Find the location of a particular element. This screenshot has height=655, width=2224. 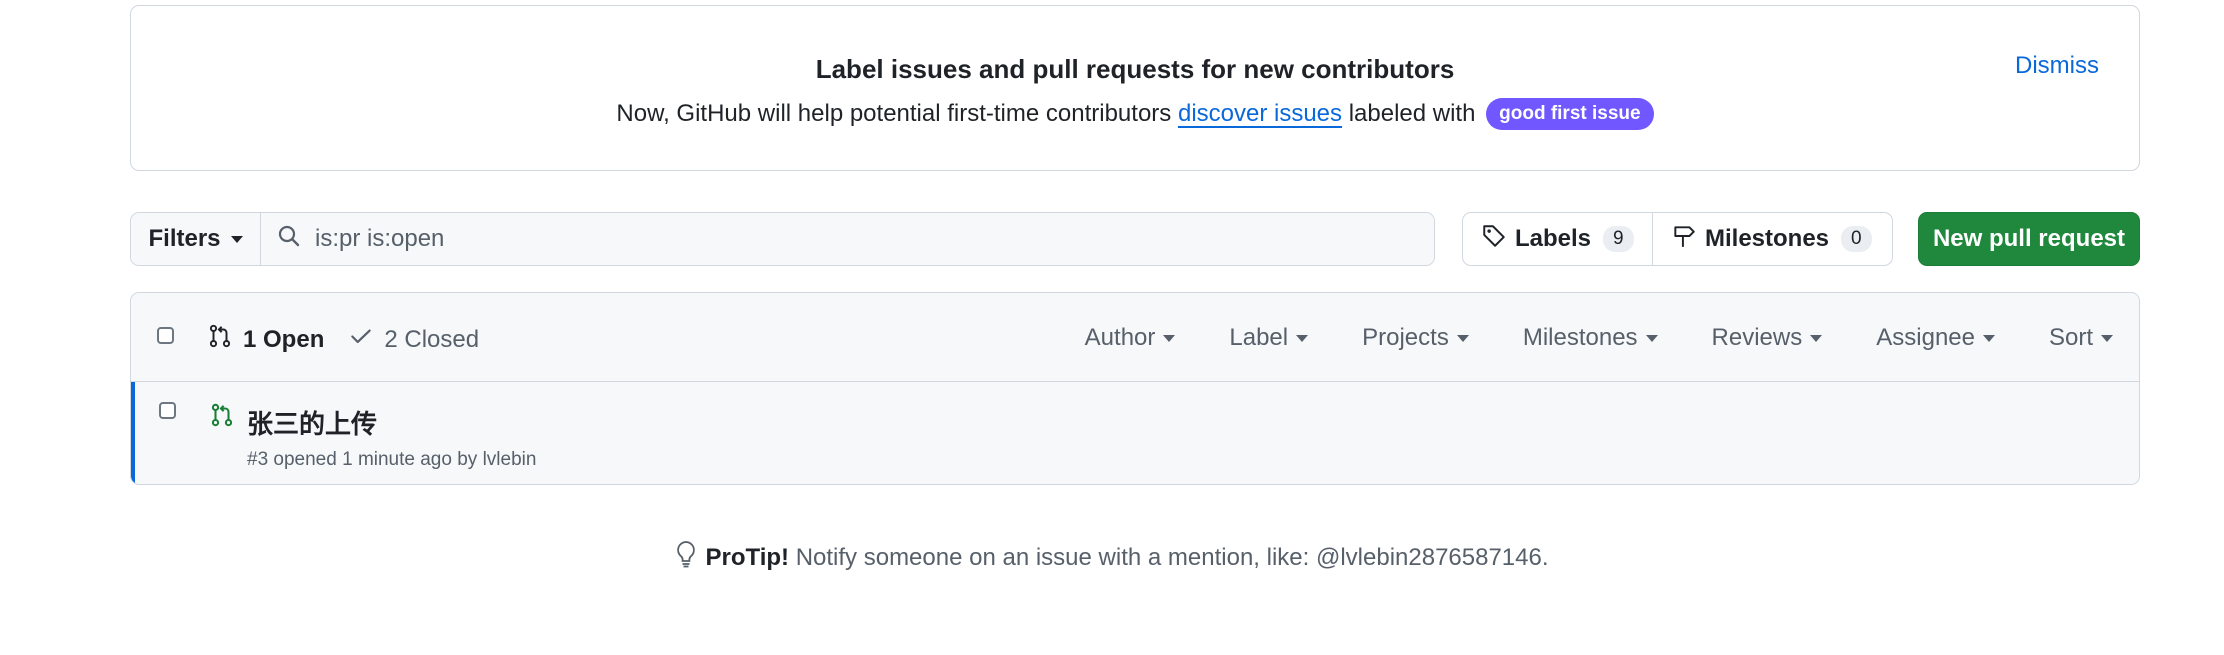

list-item: 张三的上传 #3 opened 1 minute ago by lvlebin is located at coordinates (1135, 433).